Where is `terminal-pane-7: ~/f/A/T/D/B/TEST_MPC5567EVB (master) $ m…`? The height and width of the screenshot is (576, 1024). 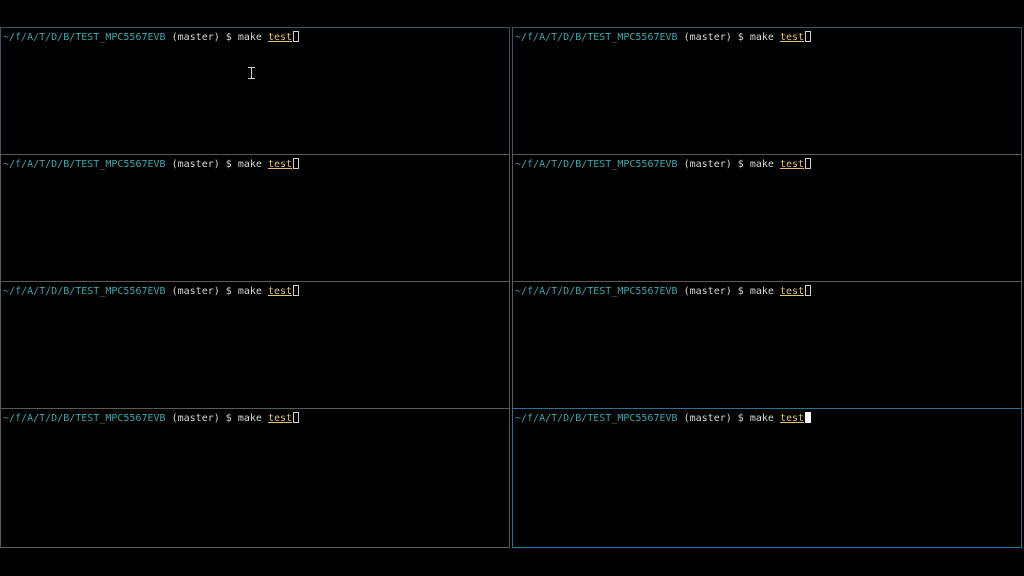
terminal-pane-7: ~/f/A/T/D/B/TEST_MPC5567EVB (master) $ m… is located at coordinates (255, 478).